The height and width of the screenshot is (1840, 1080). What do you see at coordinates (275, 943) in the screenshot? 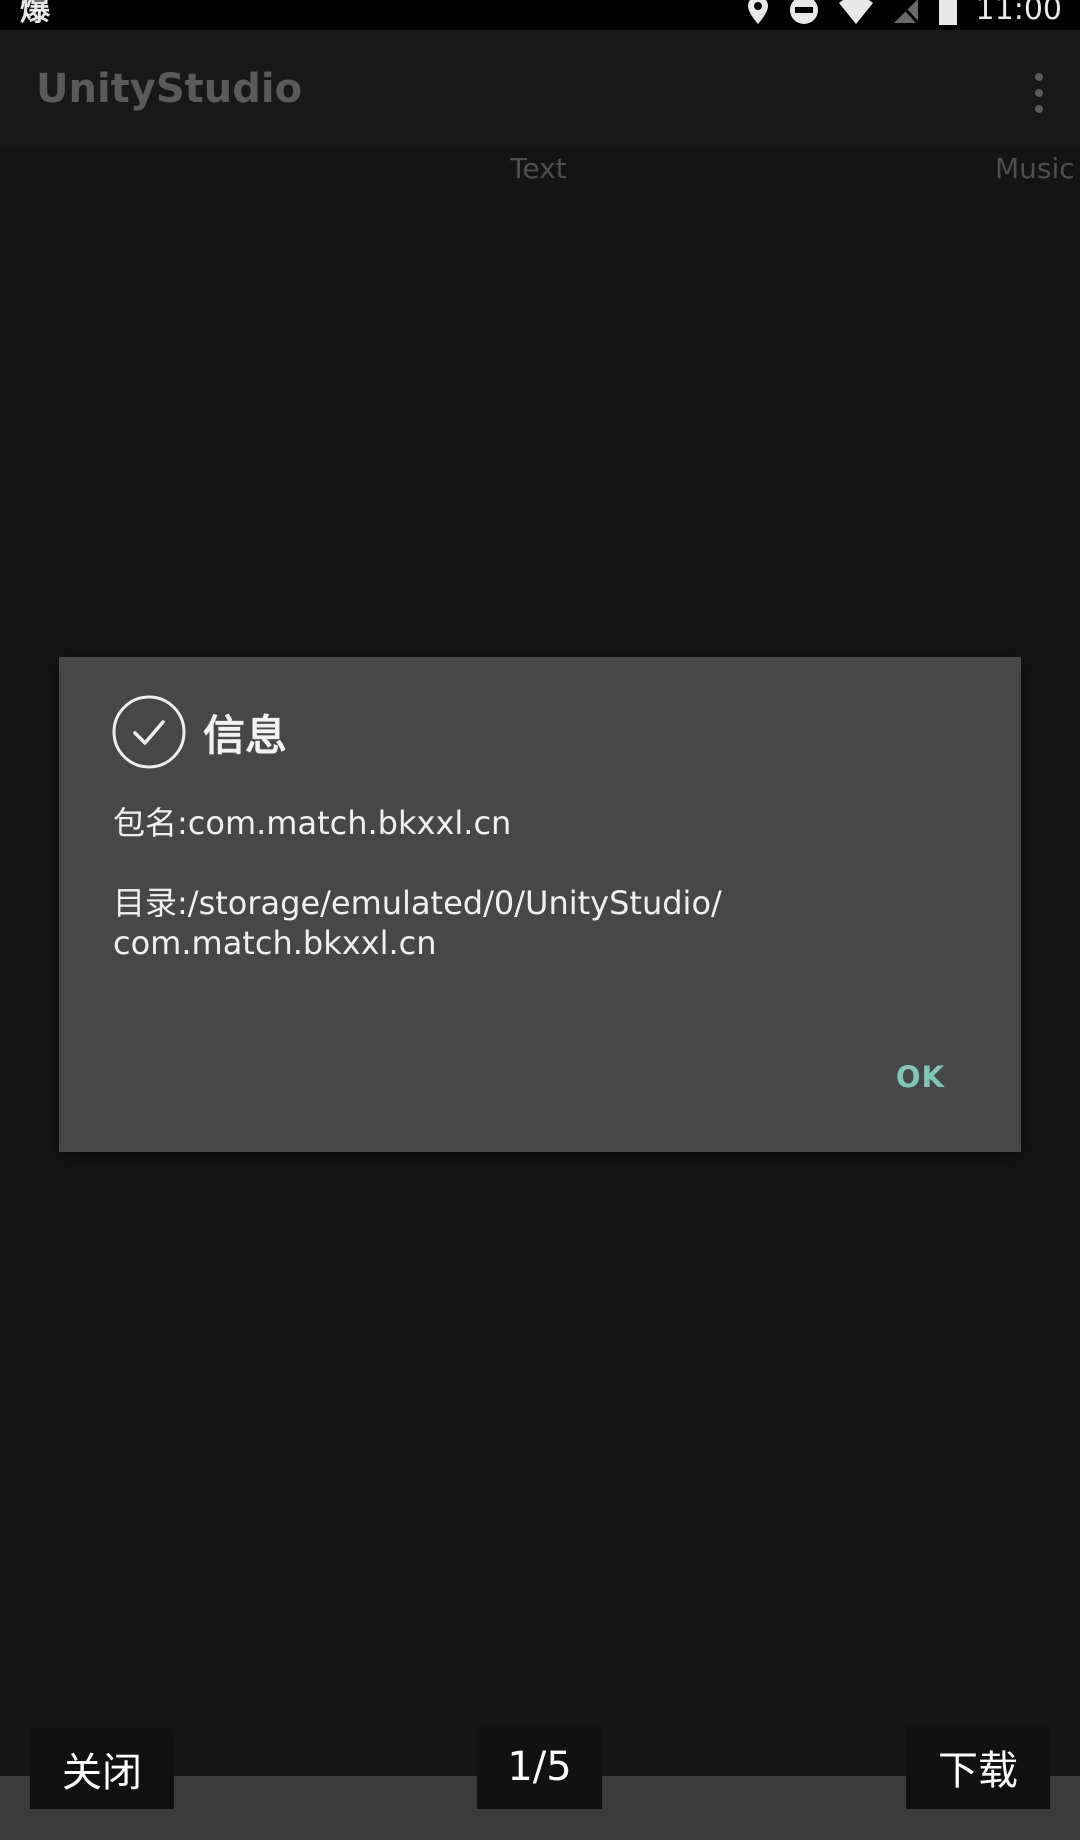
I see `directory-line-2: com.match.bkxxl.cn` at bounding box center [275, 943].